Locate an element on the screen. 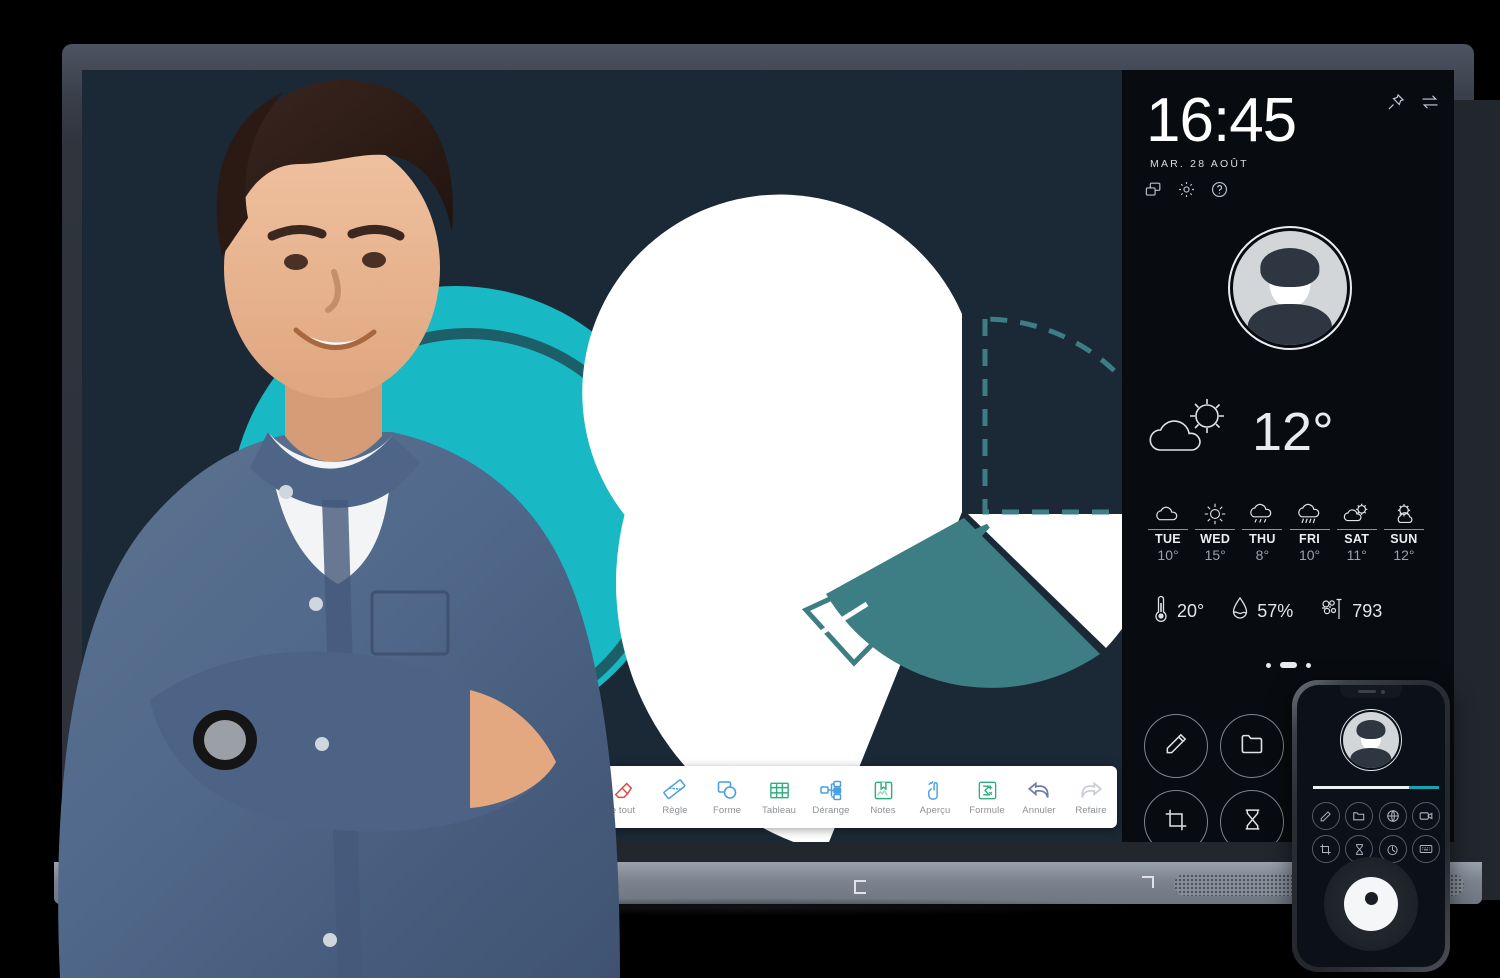 The image size is (1500, 978). toolbar-label: Formule is located at coordinates (987, 810).